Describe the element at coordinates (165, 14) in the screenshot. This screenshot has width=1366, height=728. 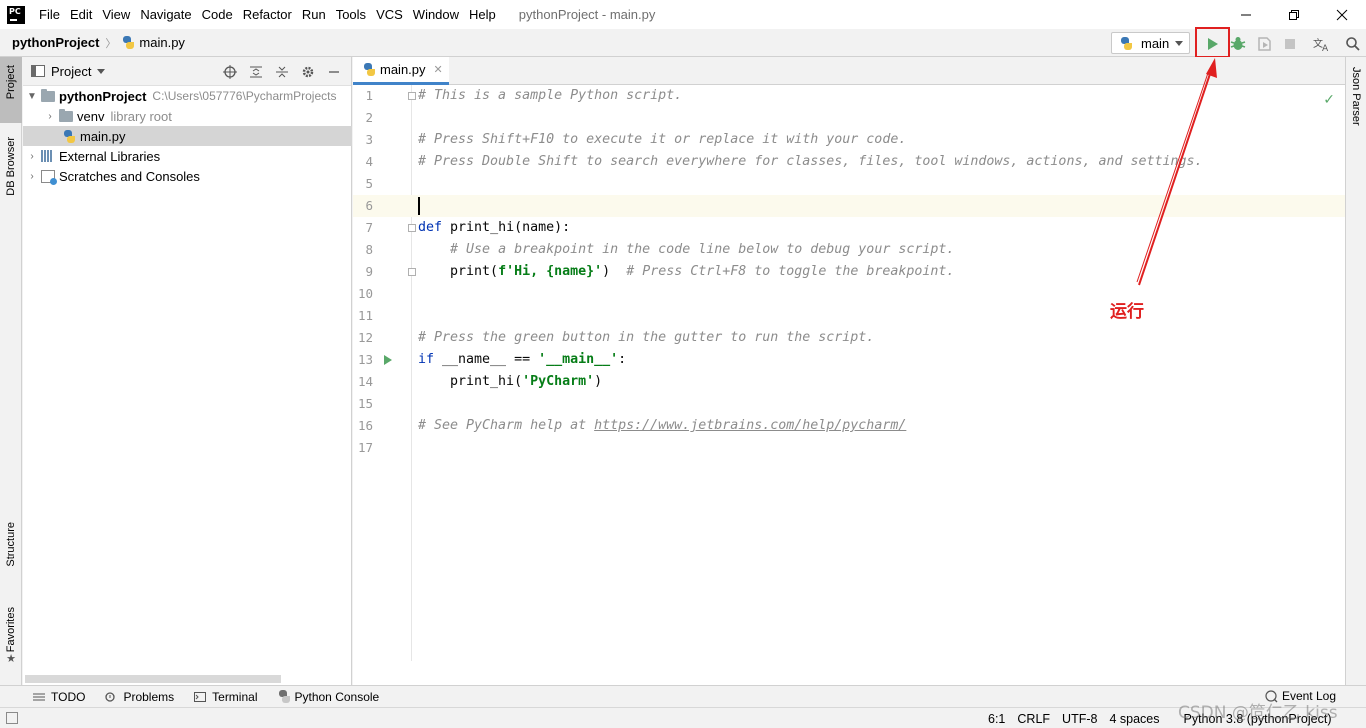
I see `menu-navigate: Navigate` at that location.